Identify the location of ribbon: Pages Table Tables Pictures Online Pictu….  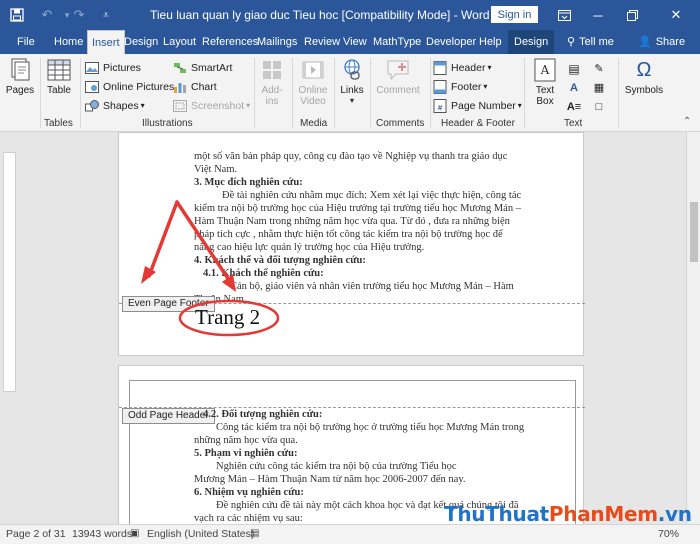
(350, 93).